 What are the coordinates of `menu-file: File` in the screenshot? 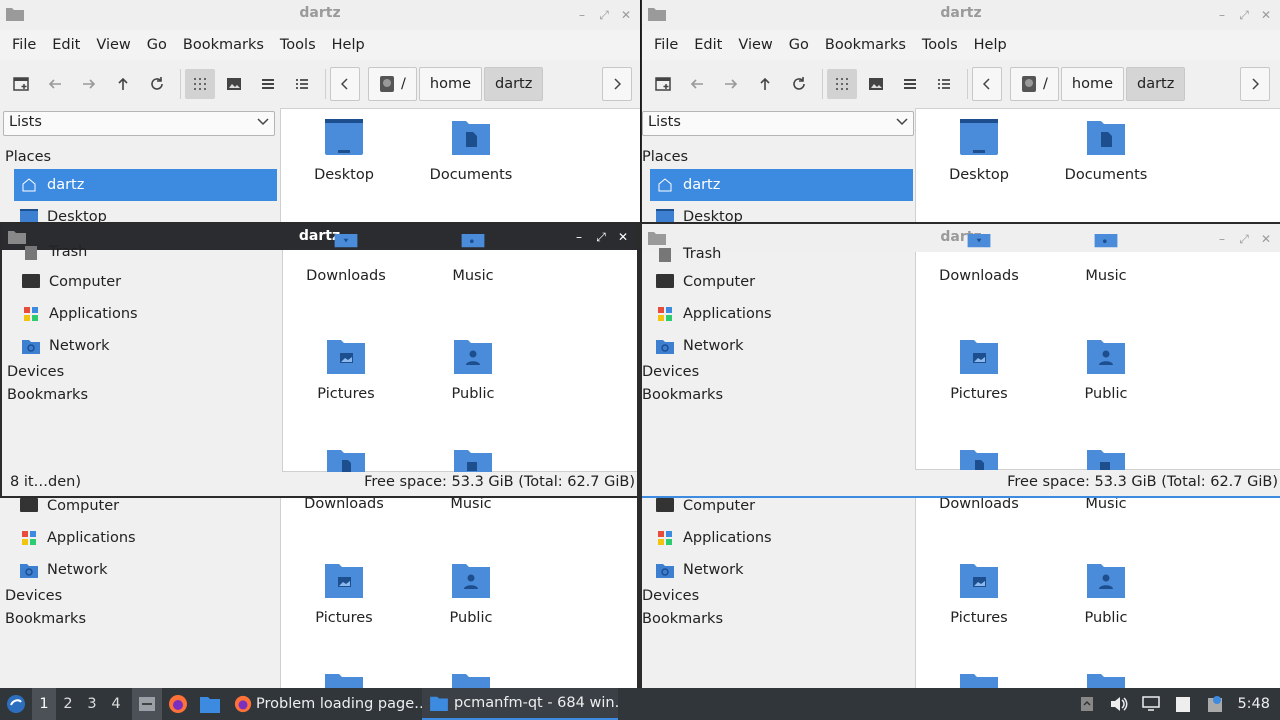 It's located at (666, 45).